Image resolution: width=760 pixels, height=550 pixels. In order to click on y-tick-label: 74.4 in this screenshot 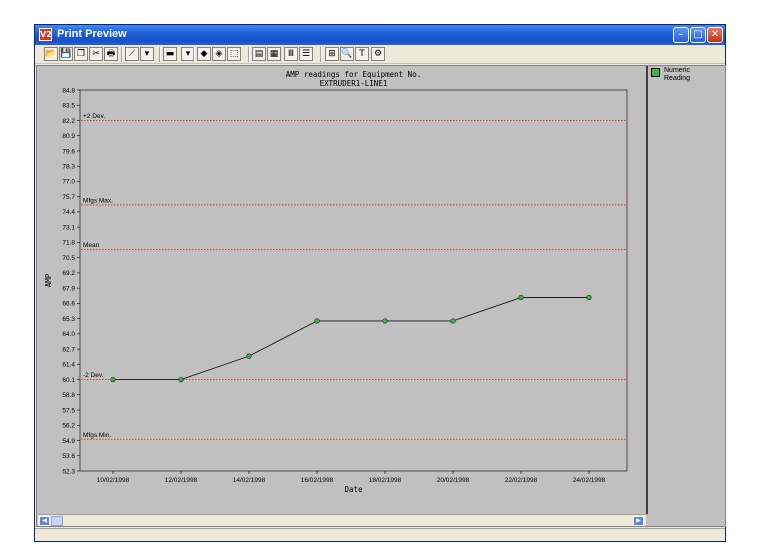, I will do `click(68, 212)`.